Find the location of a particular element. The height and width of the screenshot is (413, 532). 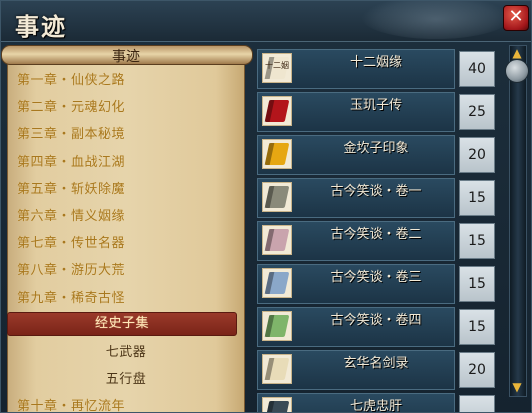

book-row: 七虎忠肝 is located at coordinates (379, 403).